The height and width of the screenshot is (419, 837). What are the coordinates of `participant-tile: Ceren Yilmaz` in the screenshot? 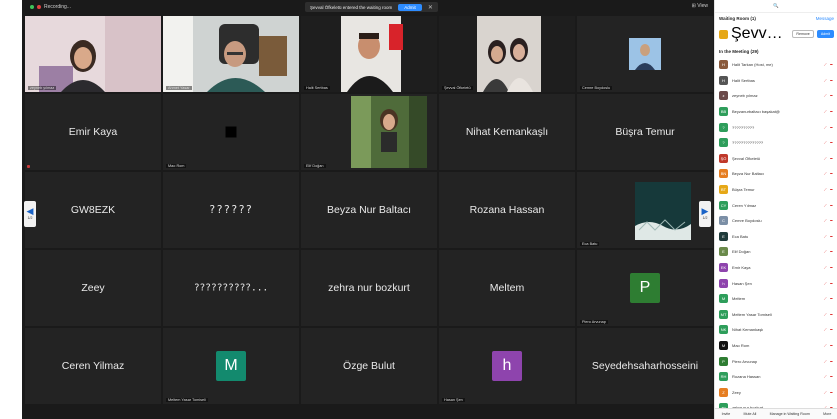 It's located at (93, 366).